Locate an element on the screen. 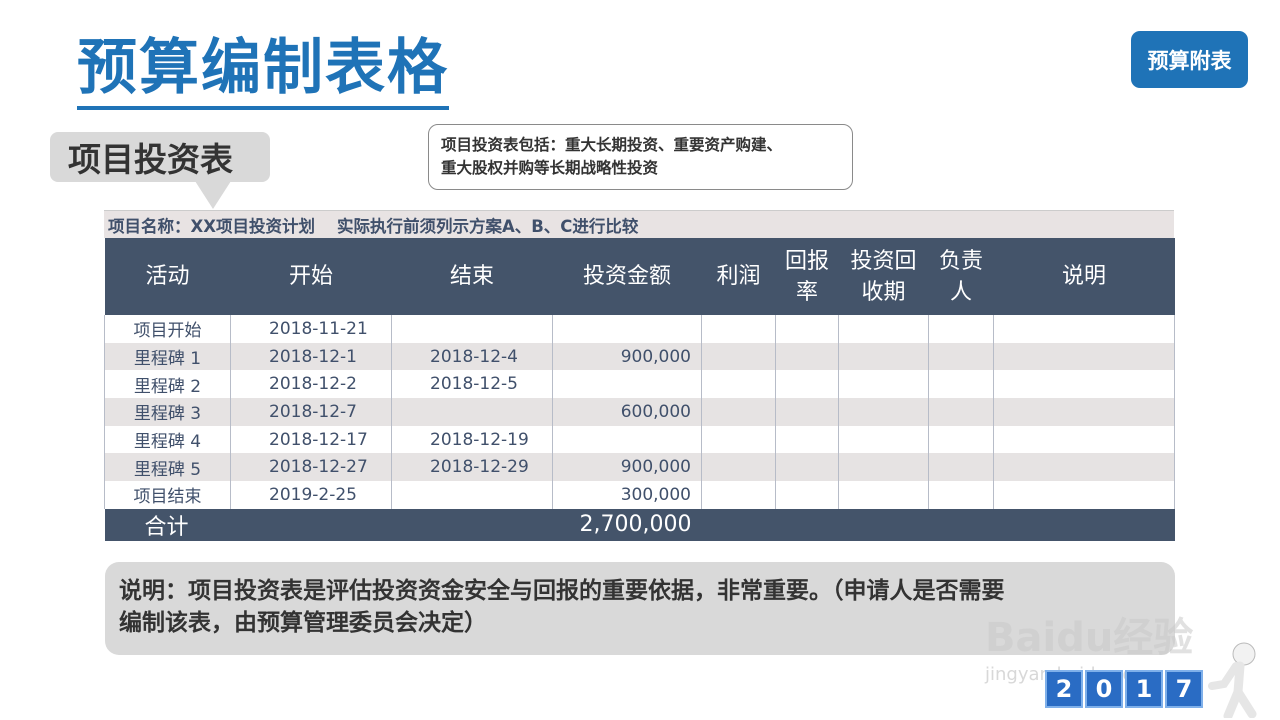 The height and width of the screenshot is (720, 1280). cell-activity: 里程碑 5 is located at coordinates (167, 467).